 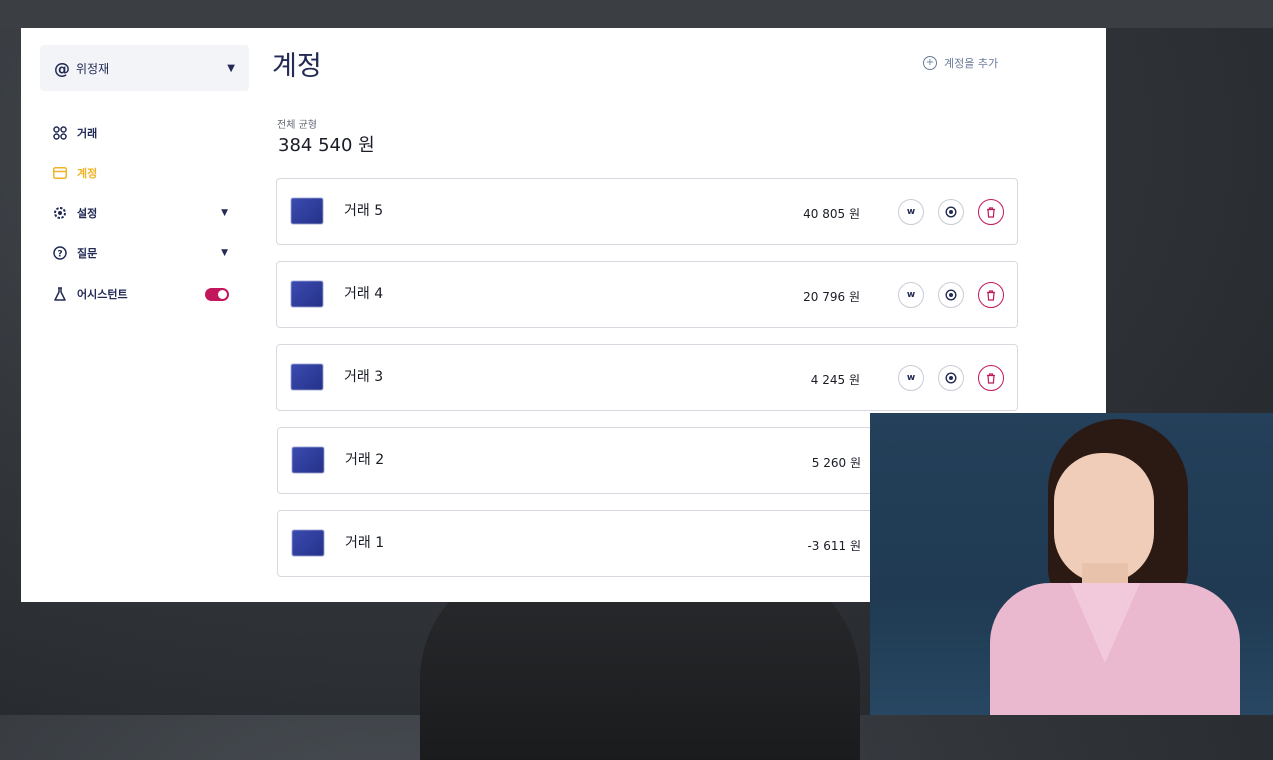 I want to click on transaction-name: 거래 4, so click(x=364, y=294).